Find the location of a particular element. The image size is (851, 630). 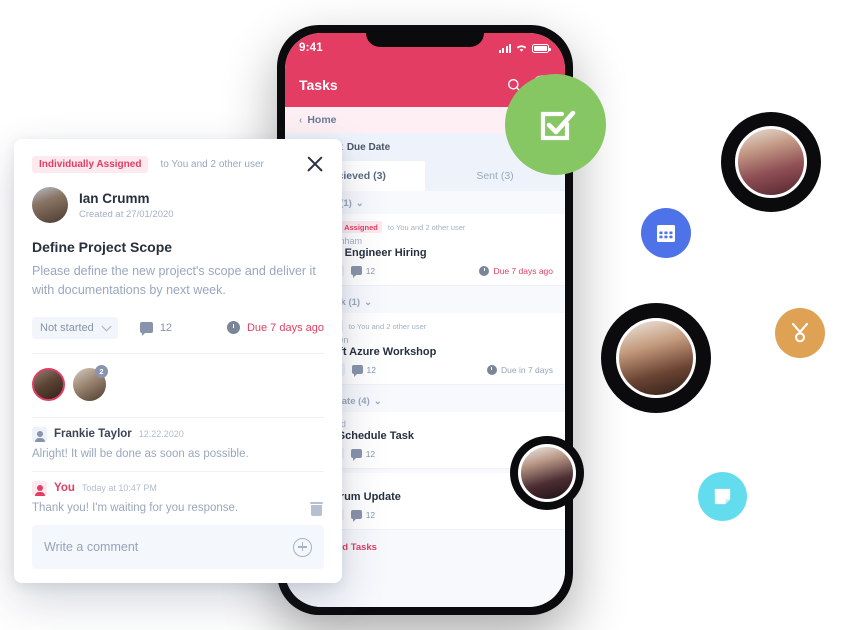

avatar-ring-bottom is located at coordinates (547, 473).